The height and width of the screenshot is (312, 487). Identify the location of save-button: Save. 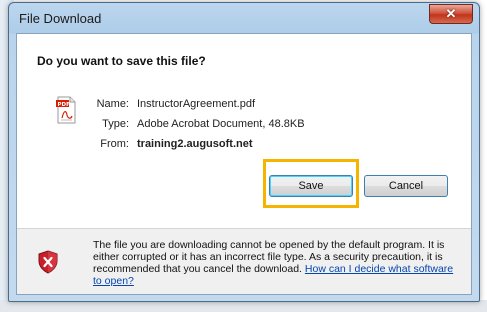
(311, 186).